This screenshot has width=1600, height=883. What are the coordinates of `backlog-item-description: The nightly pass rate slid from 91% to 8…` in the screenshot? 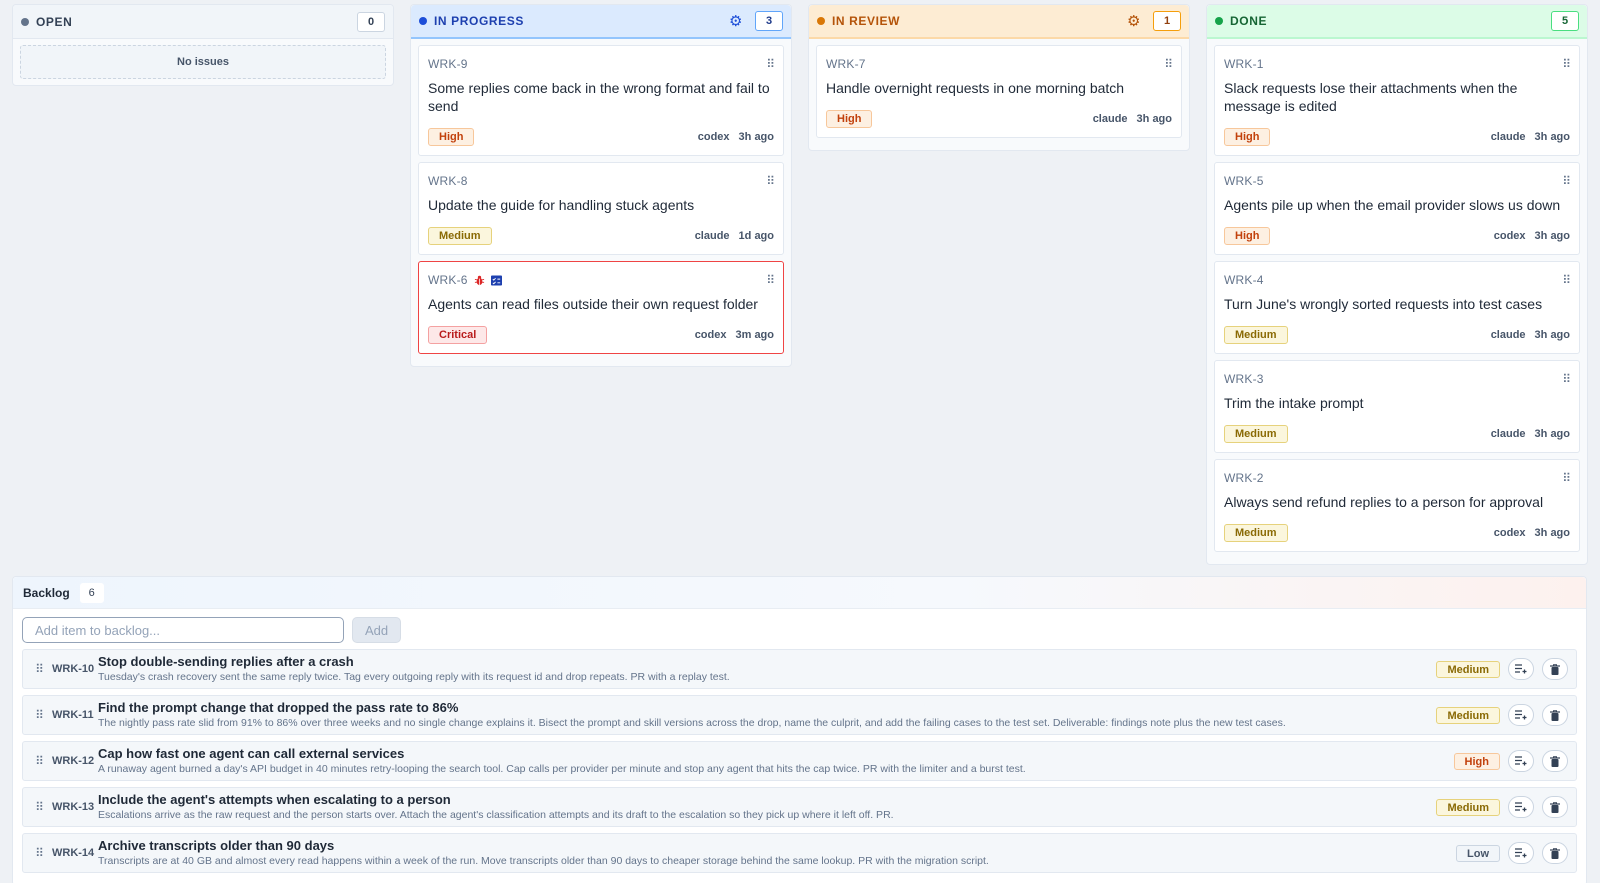 It's located at (692, 723).